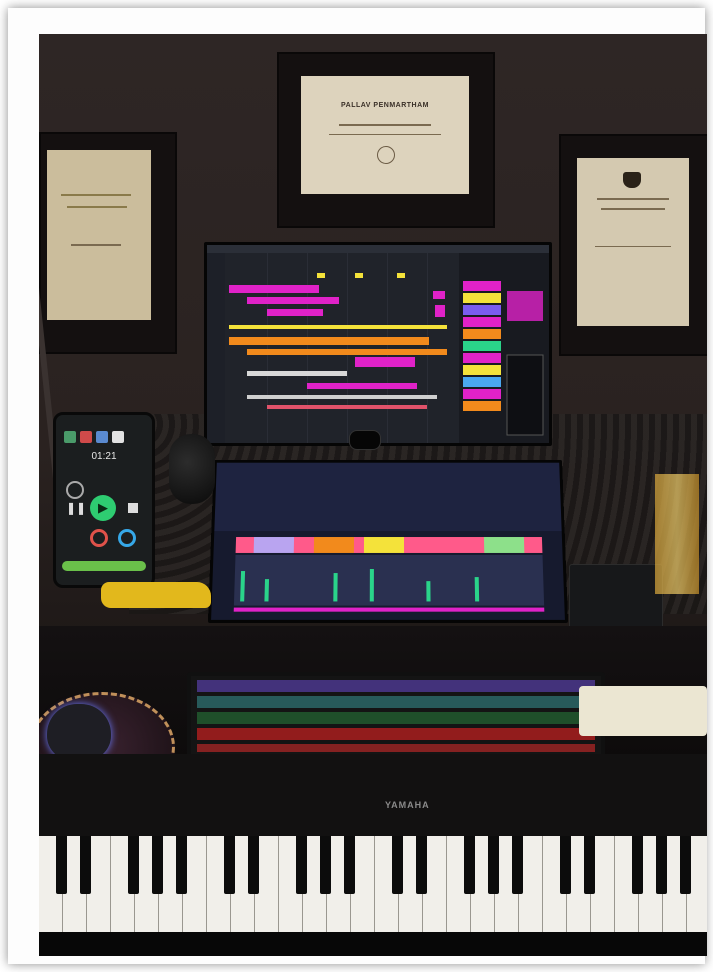 The width and height of the screenshot is (713, 972). I want to click on computer-keyboard, so click(396, 716).